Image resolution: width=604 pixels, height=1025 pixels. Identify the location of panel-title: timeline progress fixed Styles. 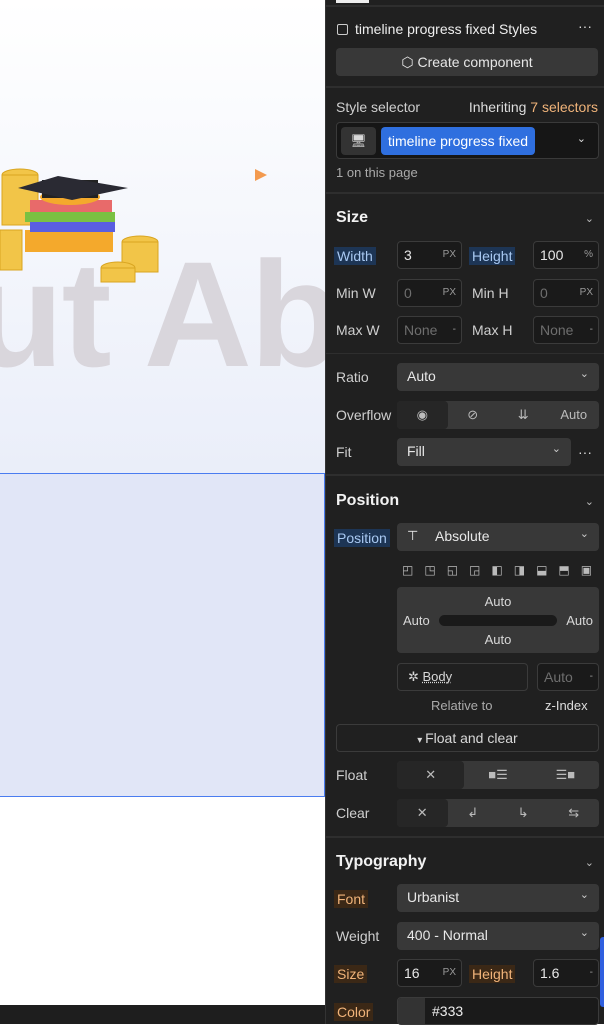
(446, 29).